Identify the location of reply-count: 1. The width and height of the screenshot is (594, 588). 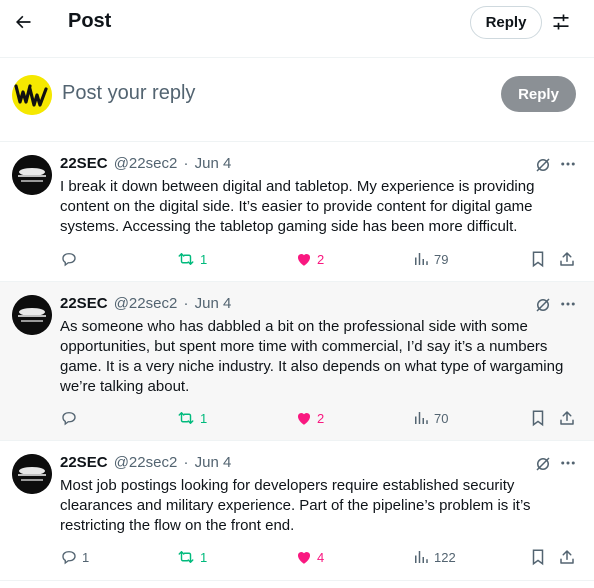
(86, 557).